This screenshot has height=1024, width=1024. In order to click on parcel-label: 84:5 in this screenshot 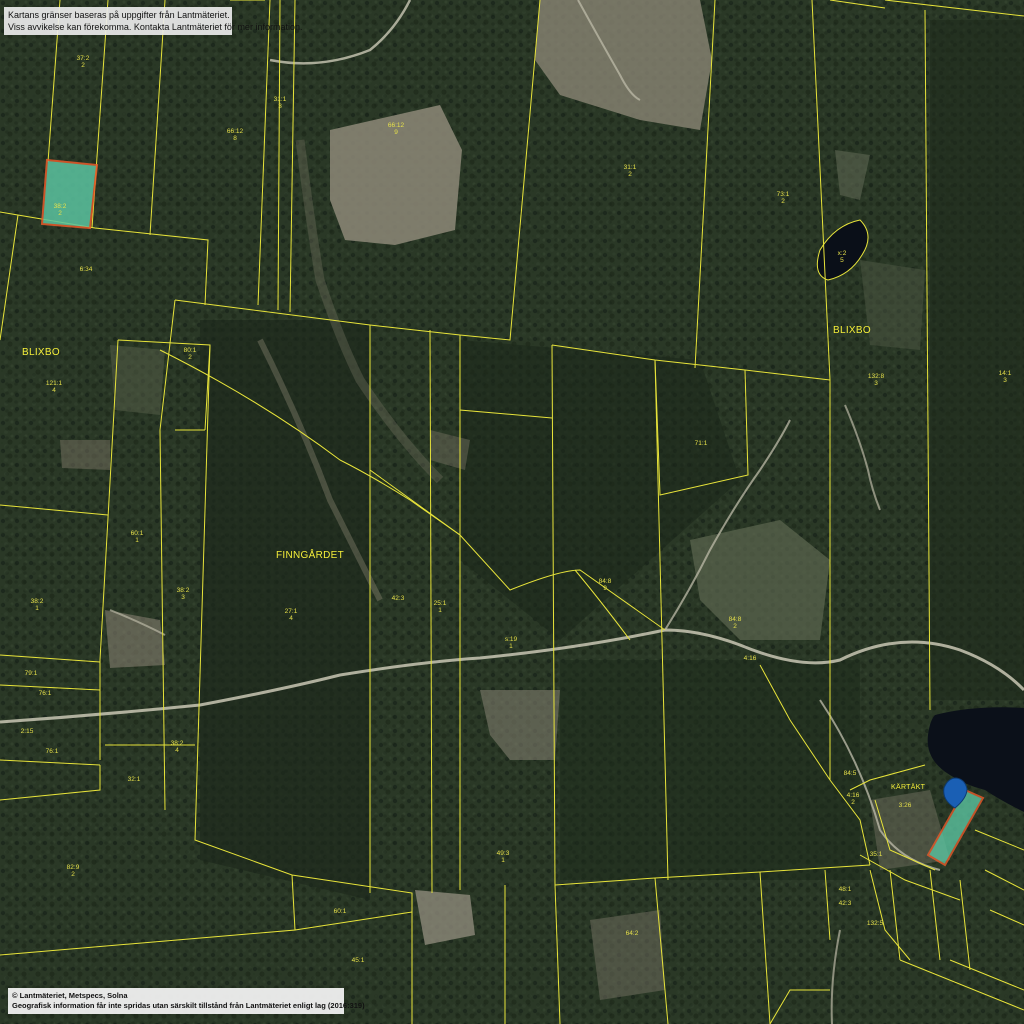, I will do `click(850, 773)`.